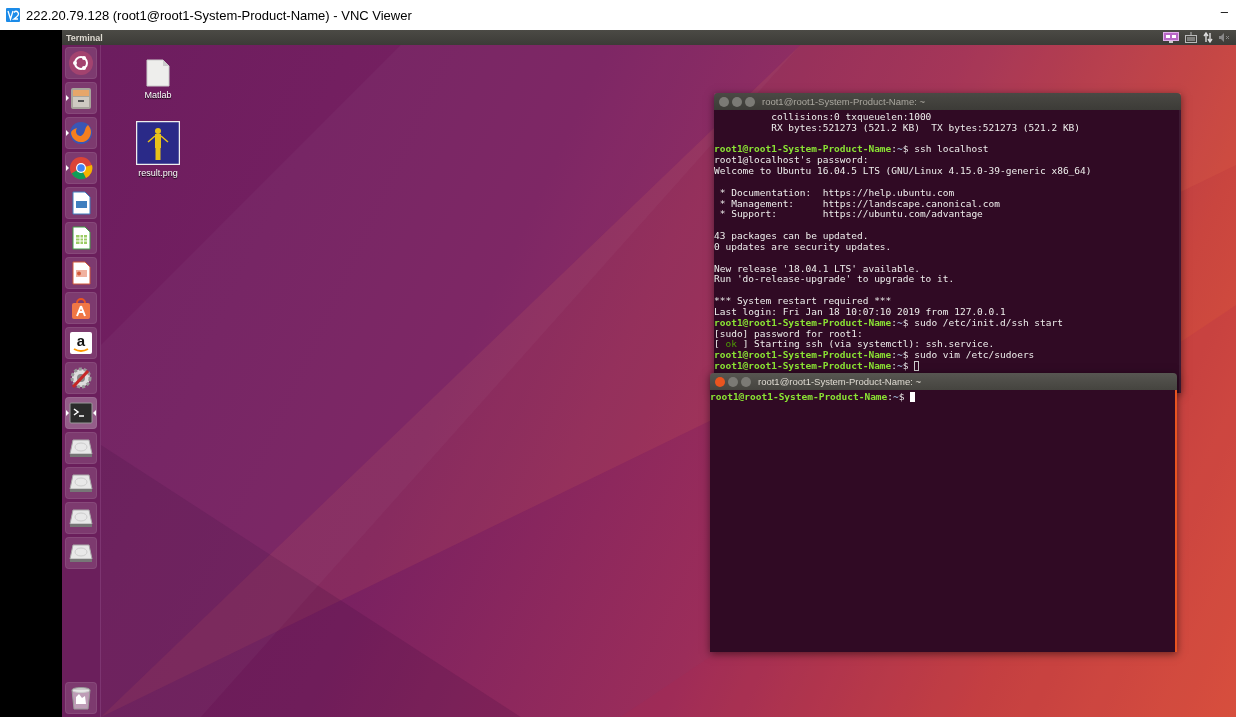  I want to click on gear-wrench-icon, so click(81, 378).